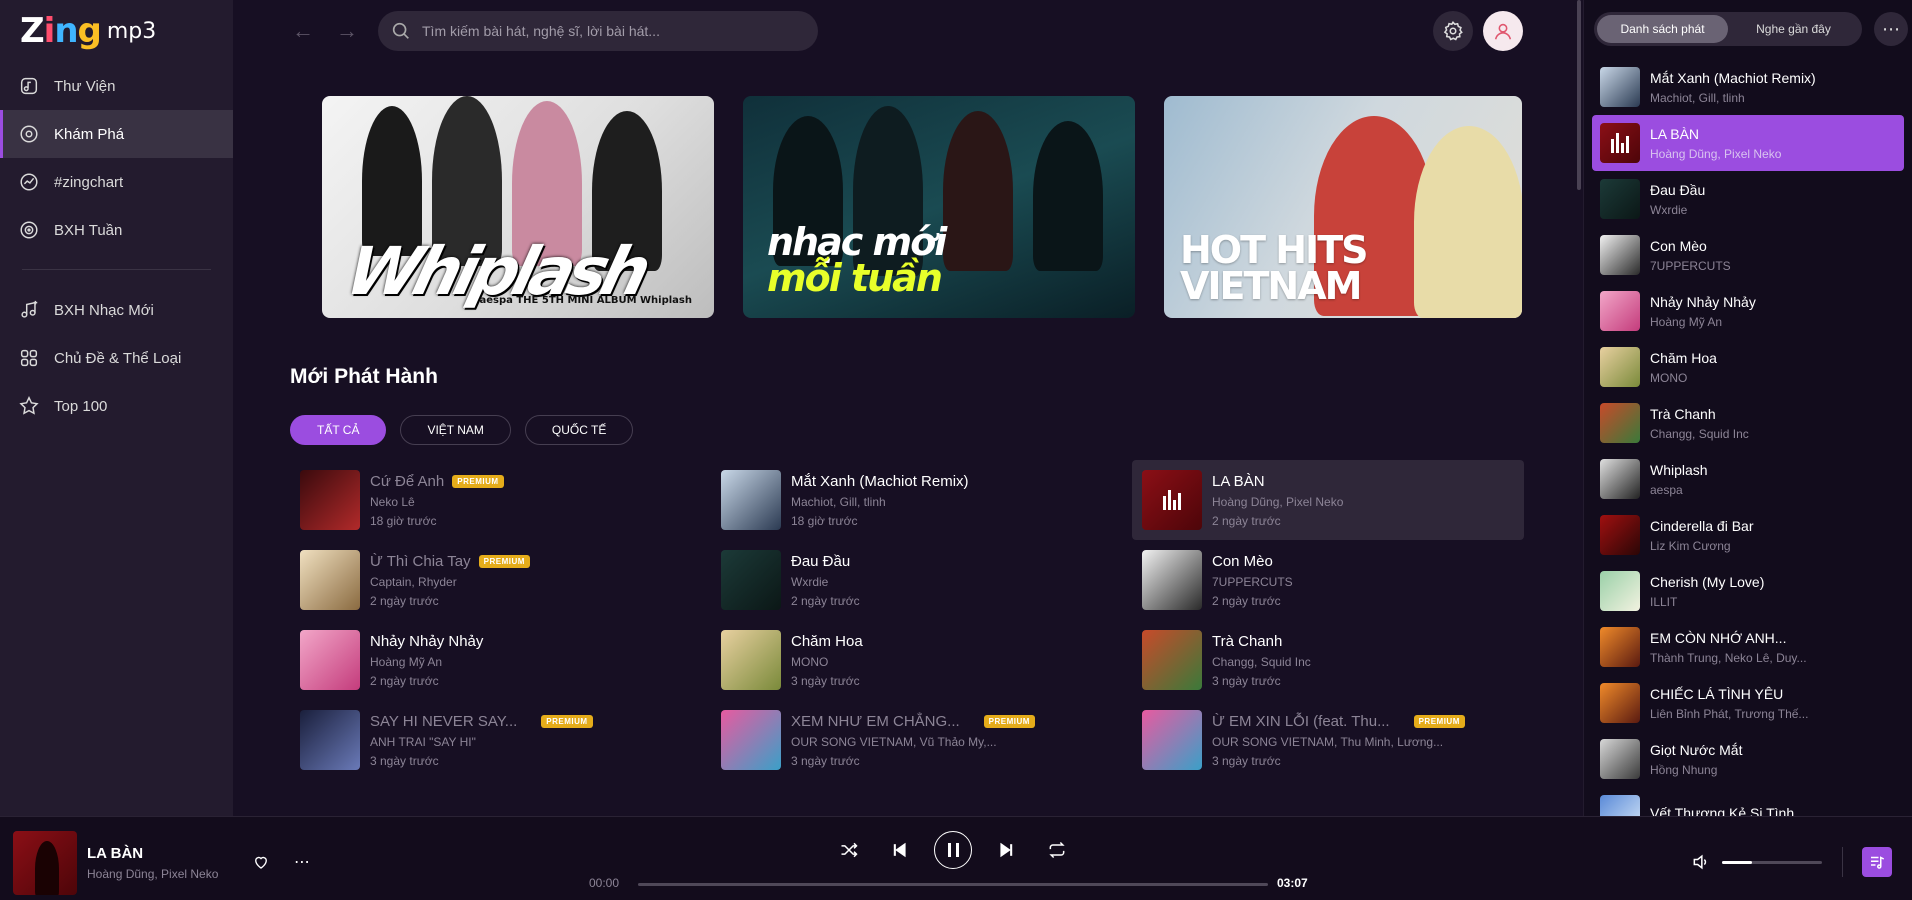  What do you see at coordinates (1007, 850) in the screenshot?
I see `next-icon` at bounding box center [1007, 850].